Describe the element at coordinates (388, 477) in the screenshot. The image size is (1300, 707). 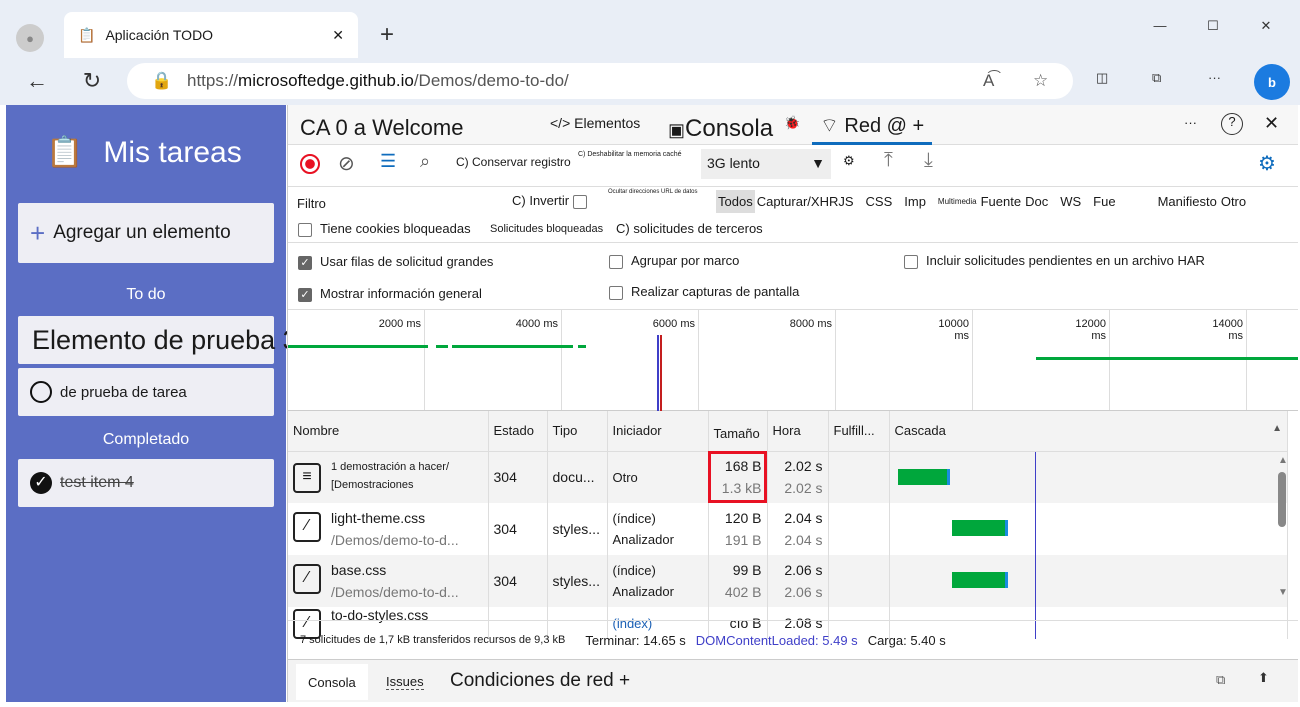
I see `name-cell: ≡ 1 demostración a hacer/ [Demostraciones` at that location.